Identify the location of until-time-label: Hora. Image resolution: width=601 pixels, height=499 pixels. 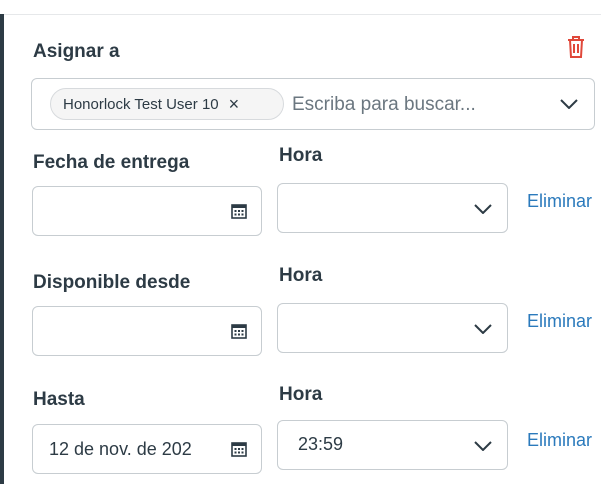
(301, 394).